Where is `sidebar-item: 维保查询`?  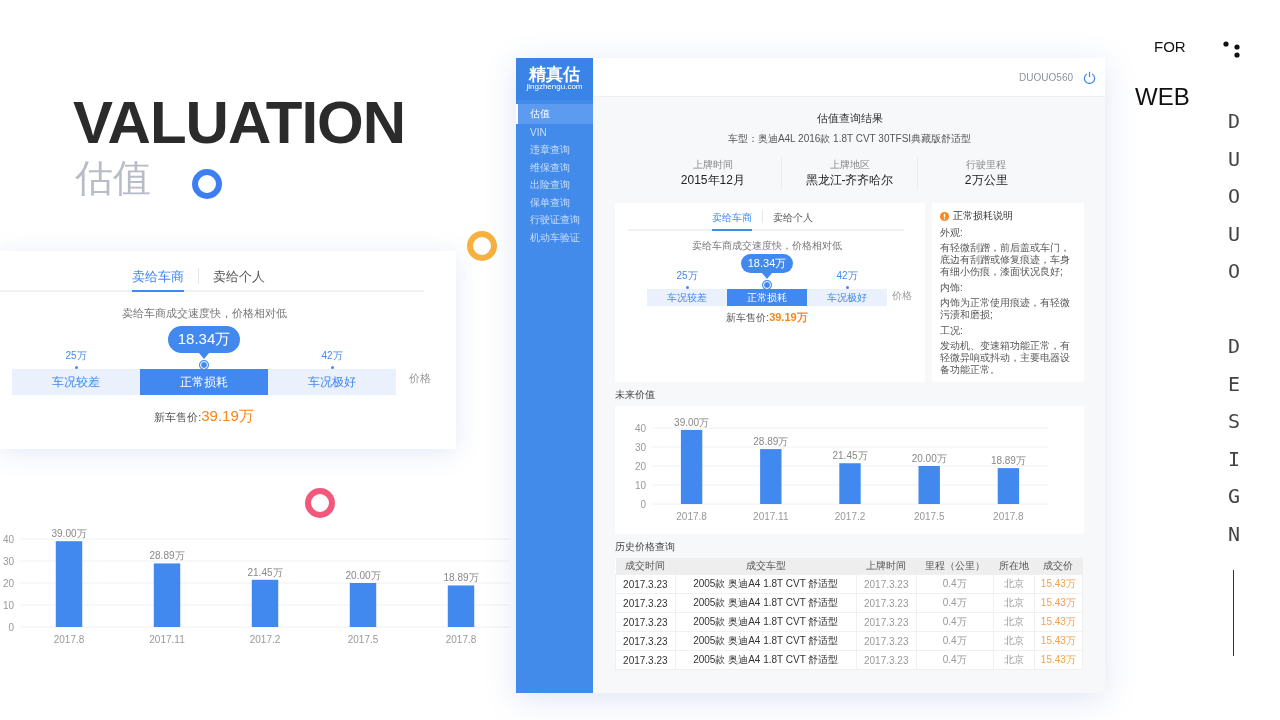
sidebar-item: 维保查询 is located at coordinates (554, 168).